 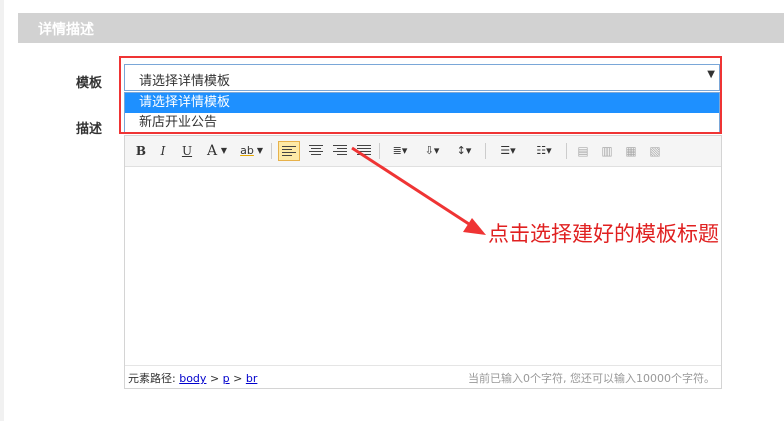 What do you see at coordinates (464, 151) in the screenshot?
I see `row-spacing-icon: ↕▾` at bounding box center [464, 151].